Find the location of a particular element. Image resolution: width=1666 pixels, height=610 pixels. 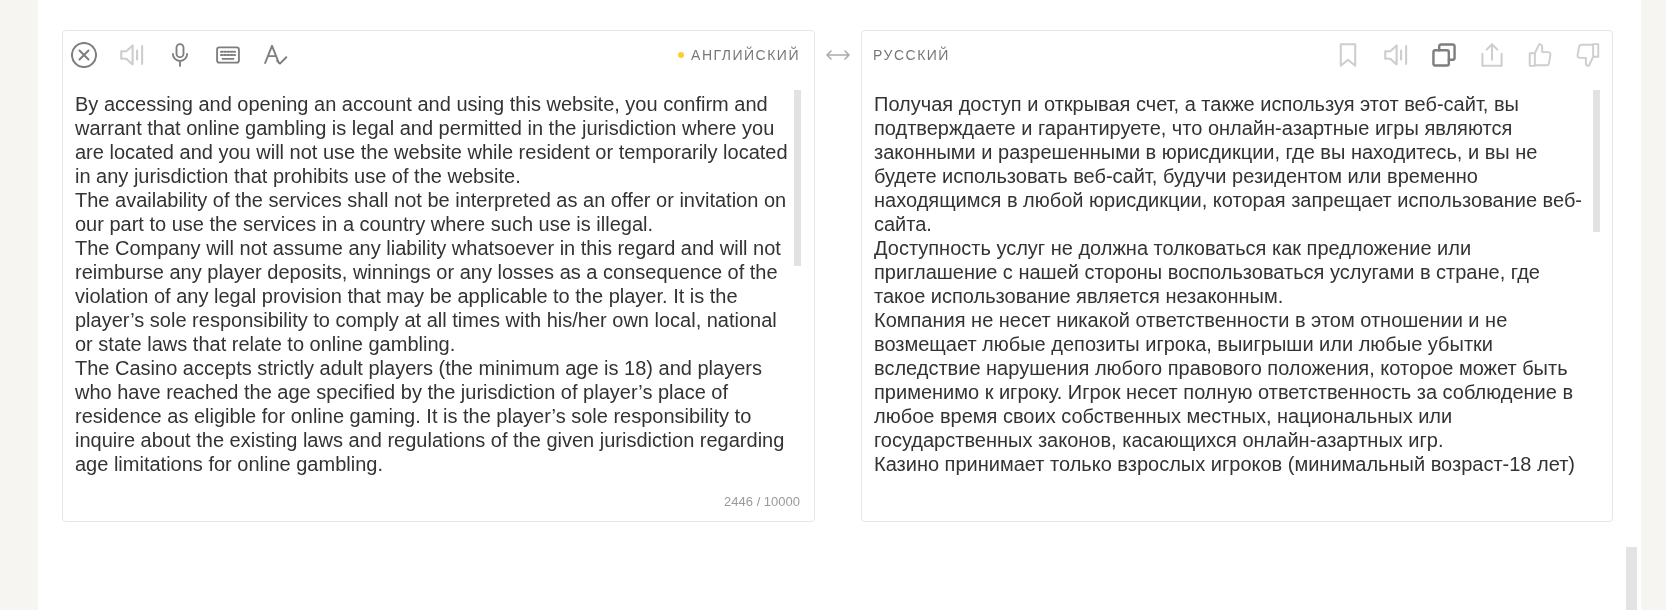

spellcheck-icon is located at coordinates (276, 55).